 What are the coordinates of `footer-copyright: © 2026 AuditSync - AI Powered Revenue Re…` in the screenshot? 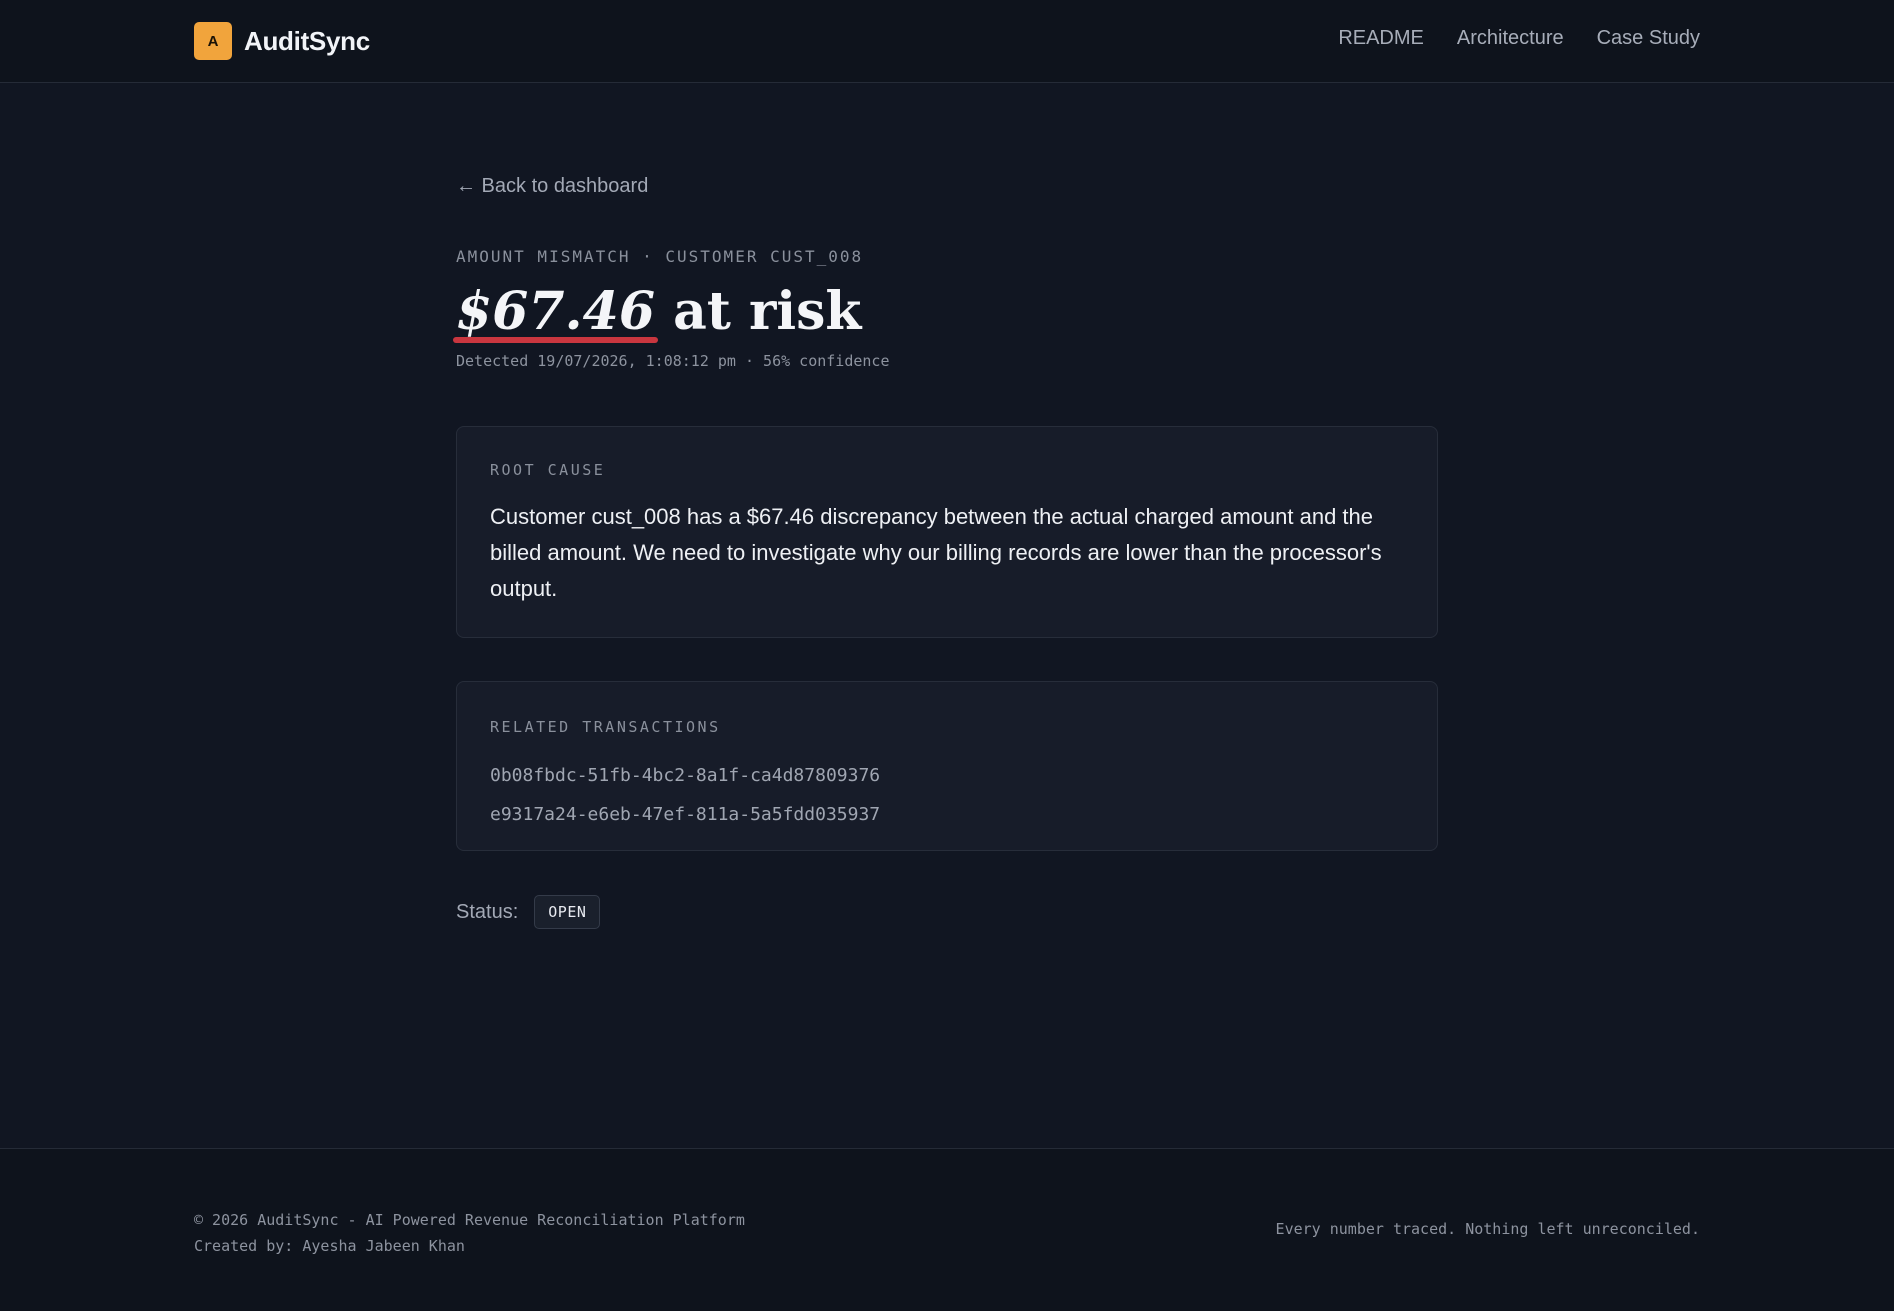 It's located at (469, 1220).